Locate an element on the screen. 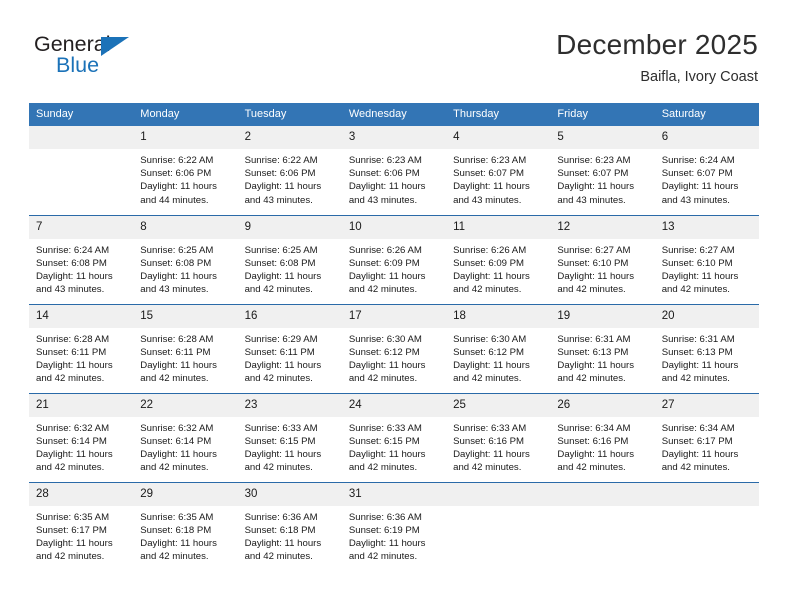 The width and height of the screenshot is (792, 612). sunset-text: Sunset: 6:15 PM is located at coordinates (384, 441).